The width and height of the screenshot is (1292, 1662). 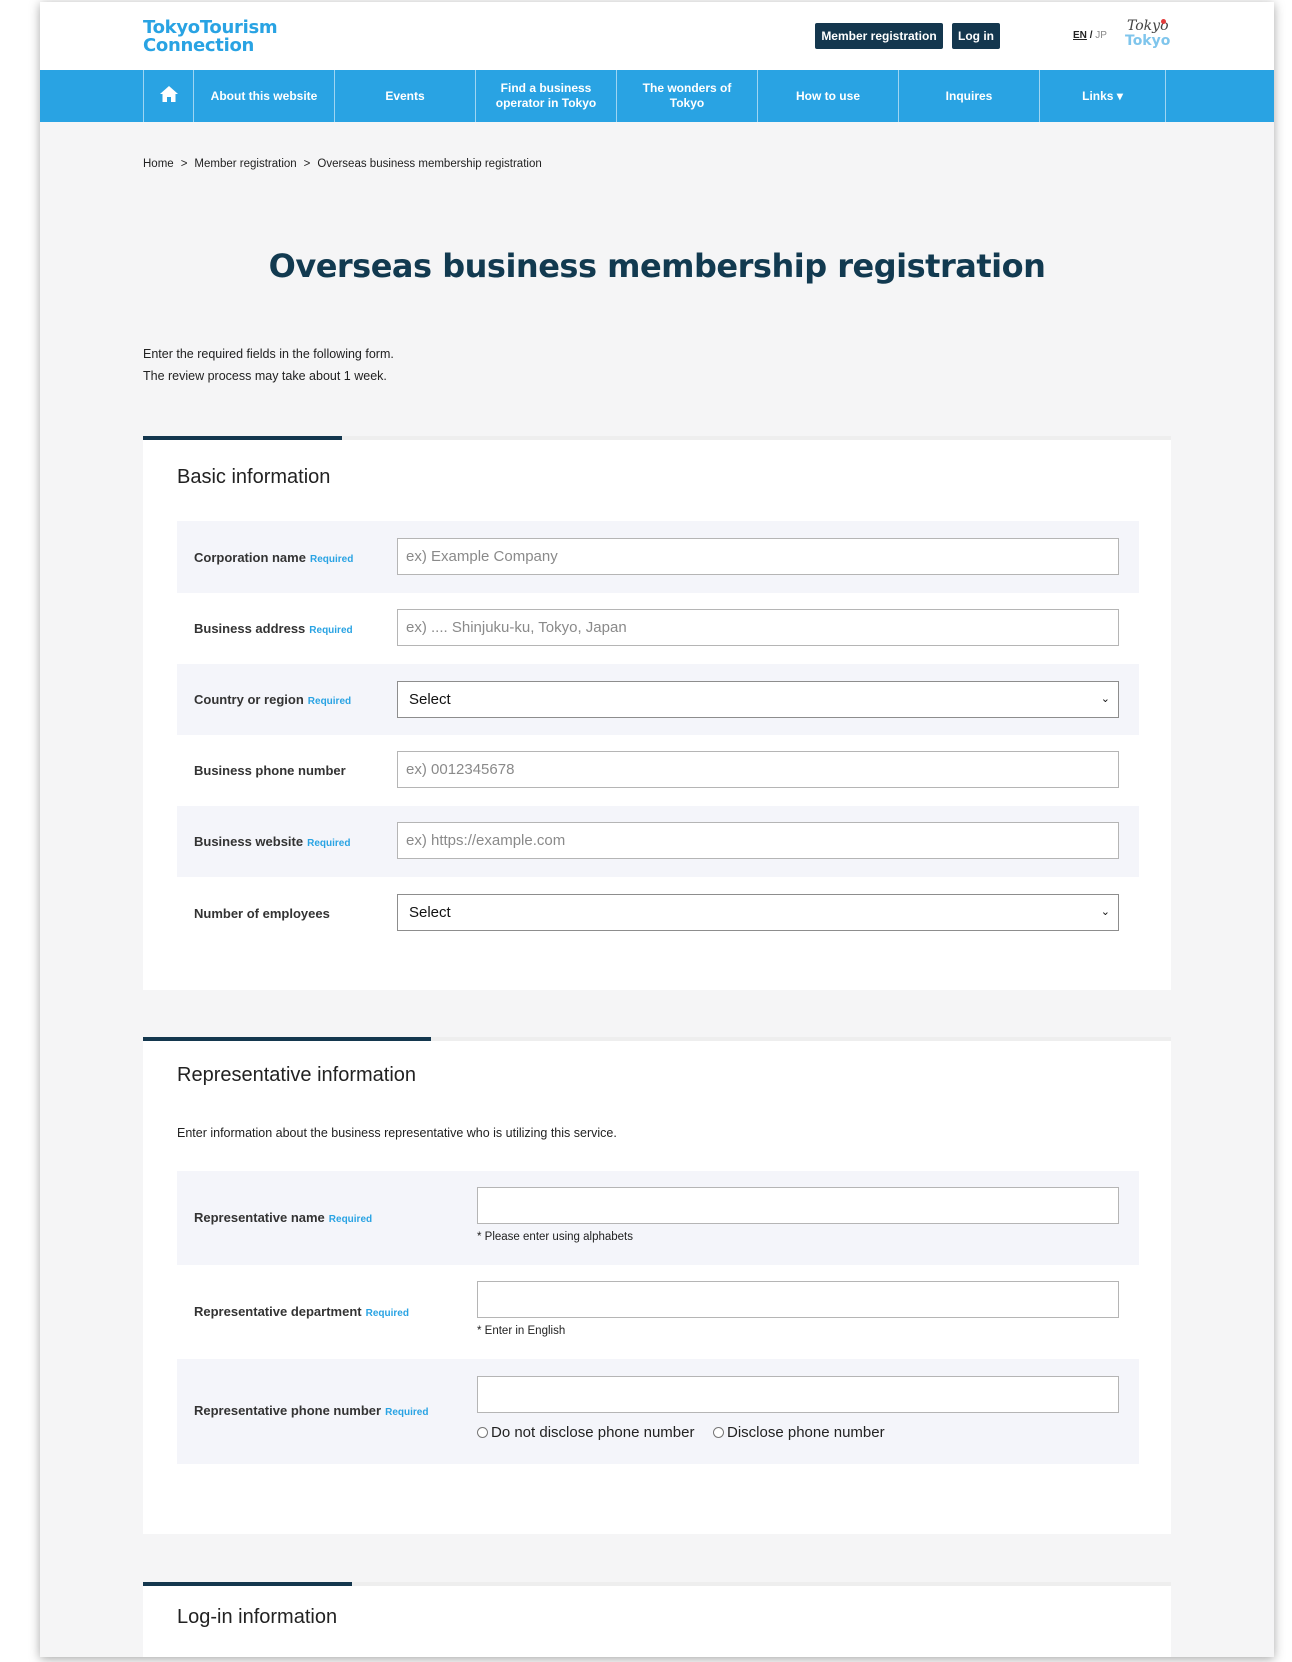 What do you see at coordinates (758, 912) in the screenshot?
I see `employees-select: Select ⌄` at bounding box center [758, 912].